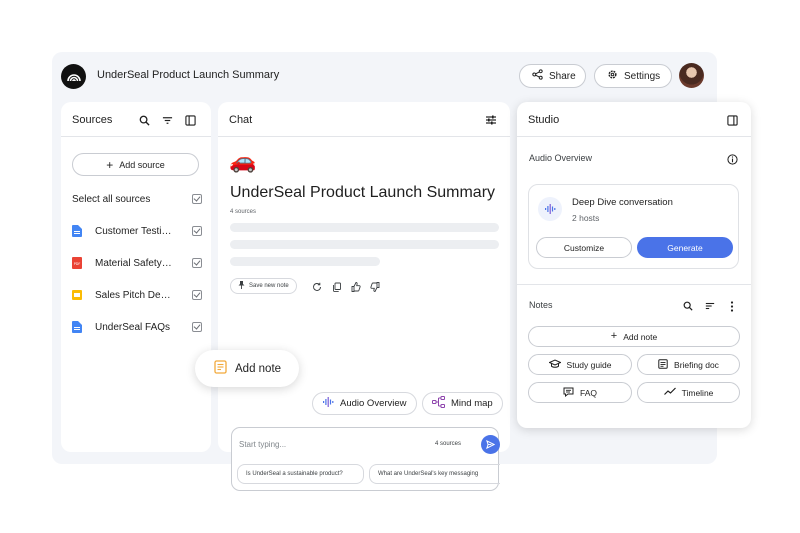 This screenshot has height=533, width=800. I want to click on notebook-logo-icon, so click(73, 76).